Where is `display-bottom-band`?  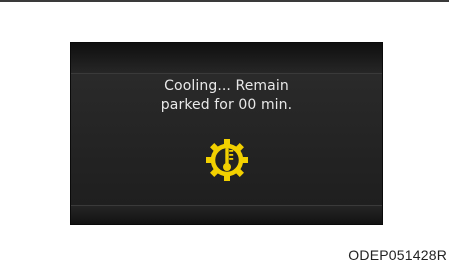 display-bottom-band is located at coordinates (226, 215).